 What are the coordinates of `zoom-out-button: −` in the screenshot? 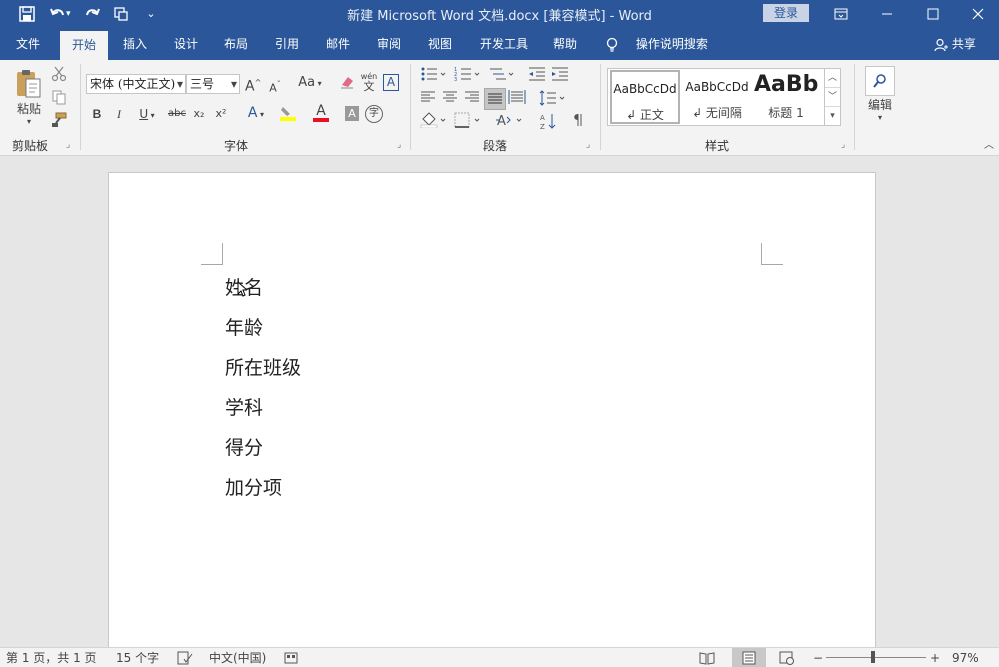 It's located at (818, 658).